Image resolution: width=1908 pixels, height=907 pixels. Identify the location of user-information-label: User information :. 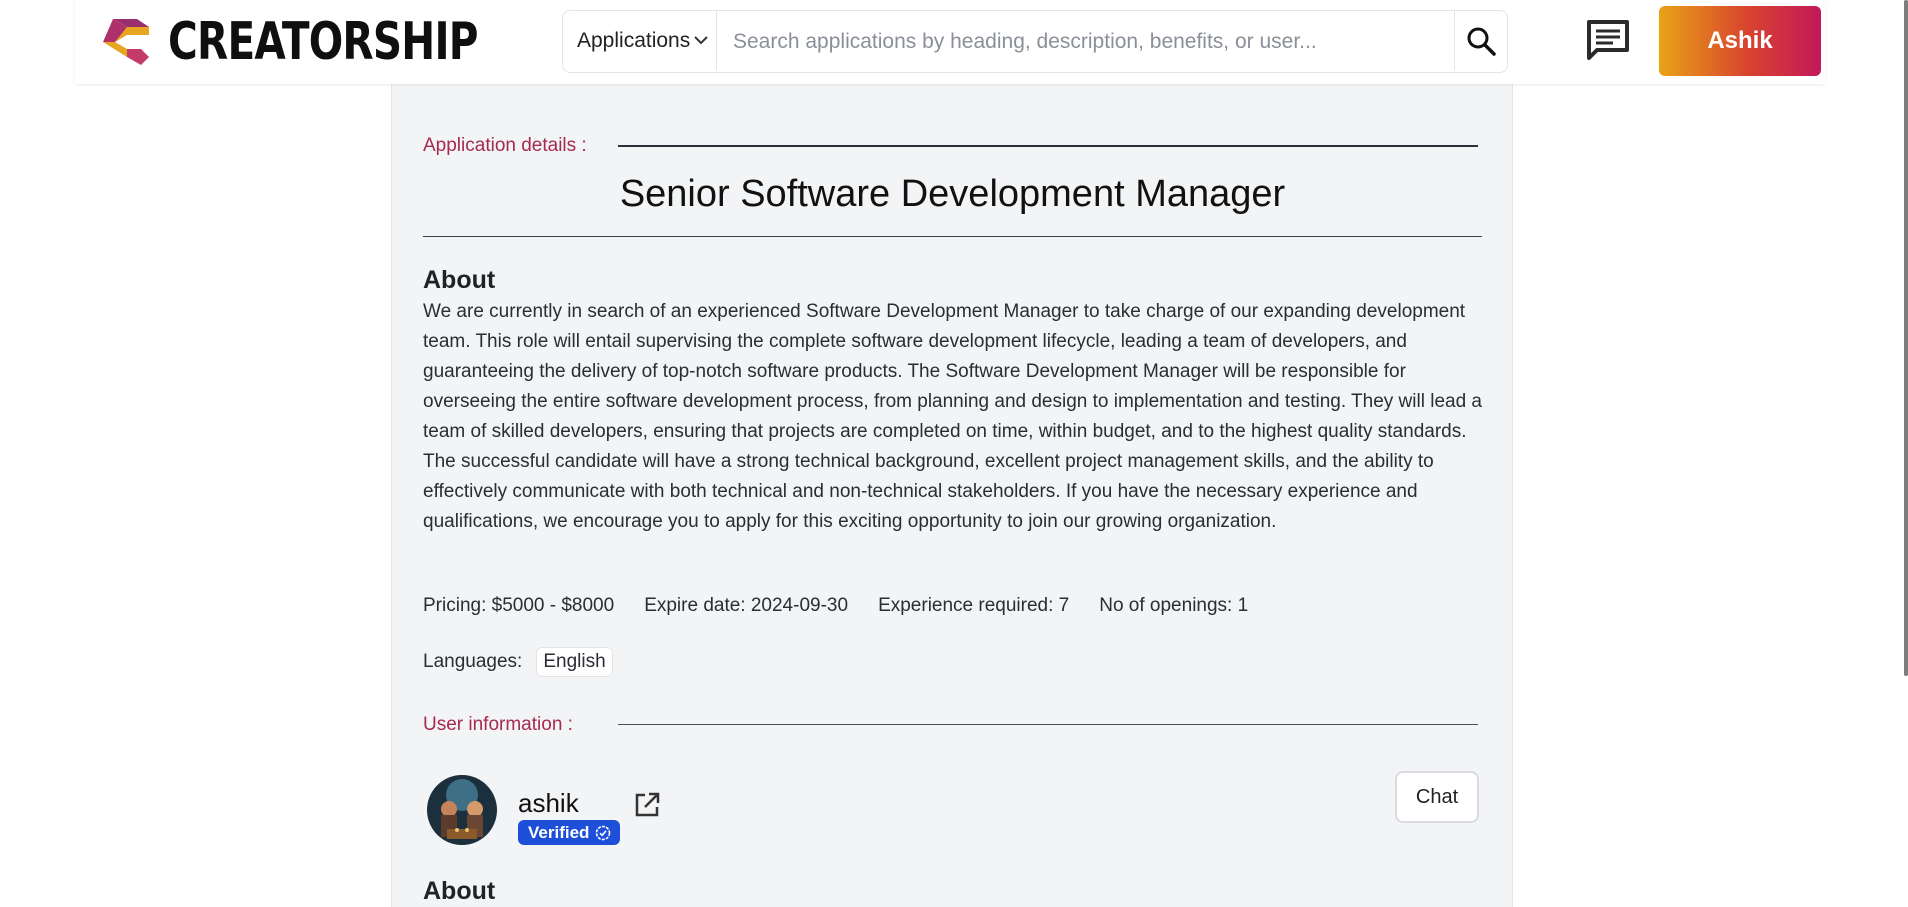
(498, 724).